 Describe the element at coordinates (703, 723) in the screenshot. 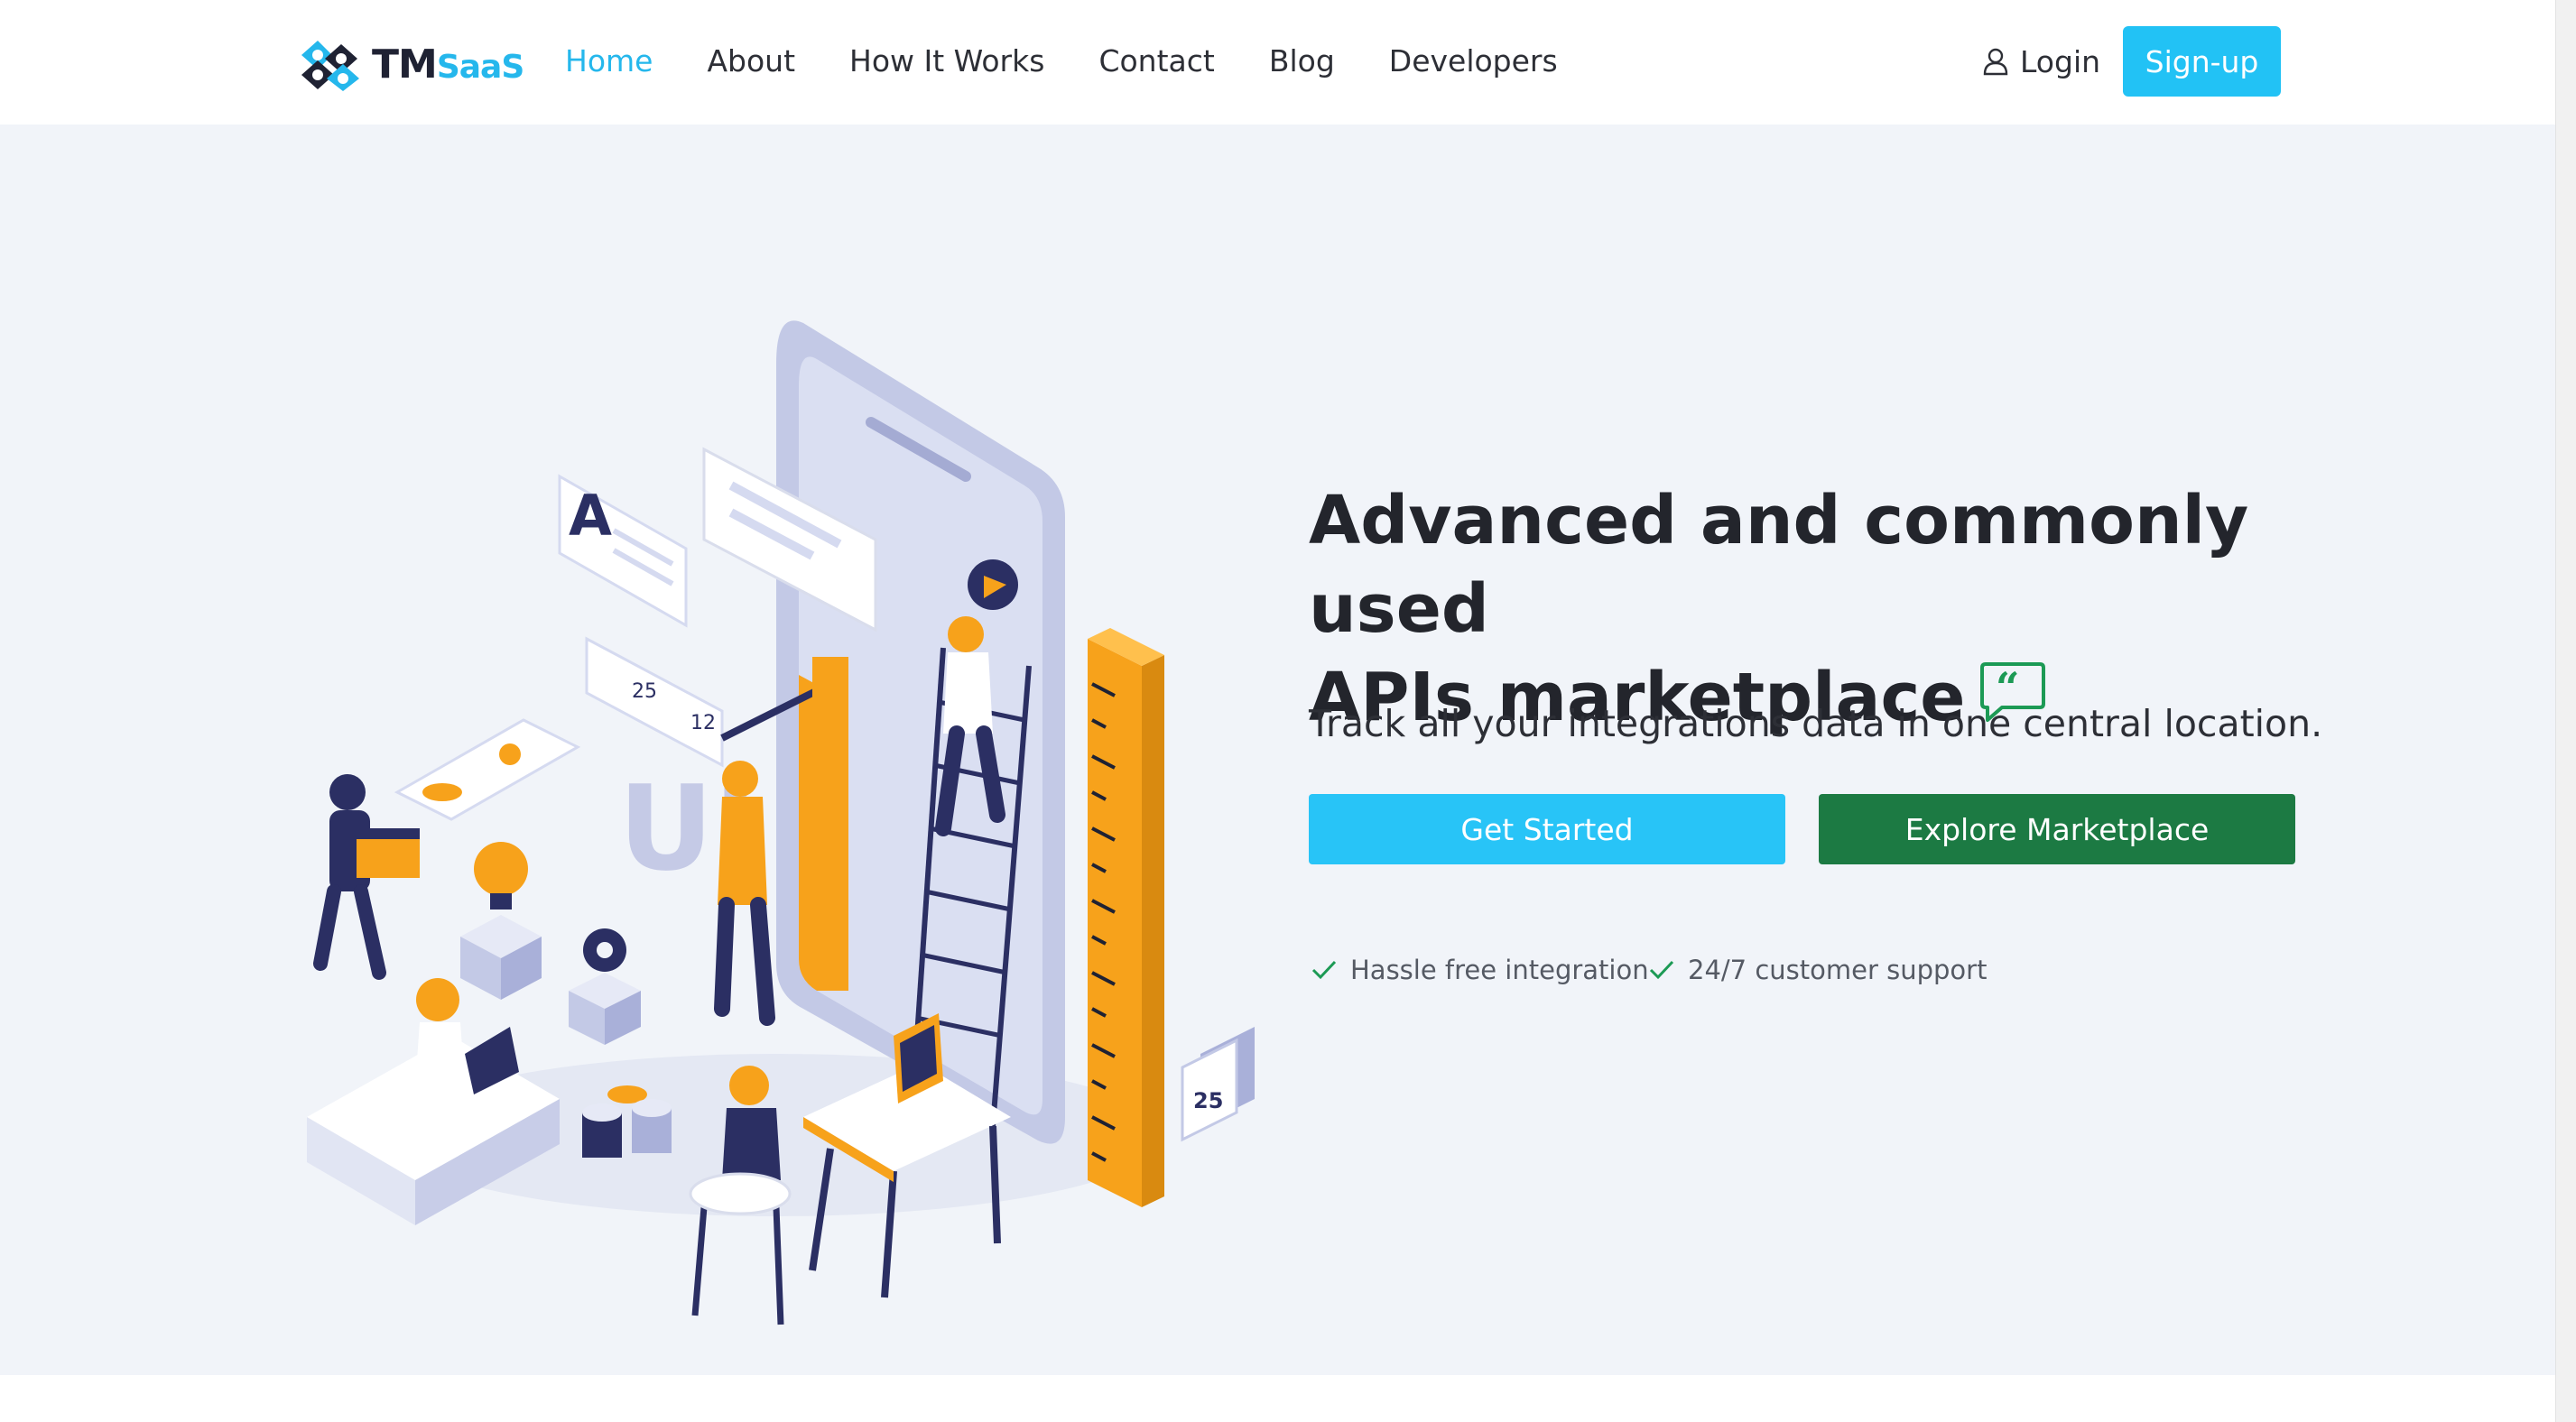

I see `heart-count-2: 12` at that location.